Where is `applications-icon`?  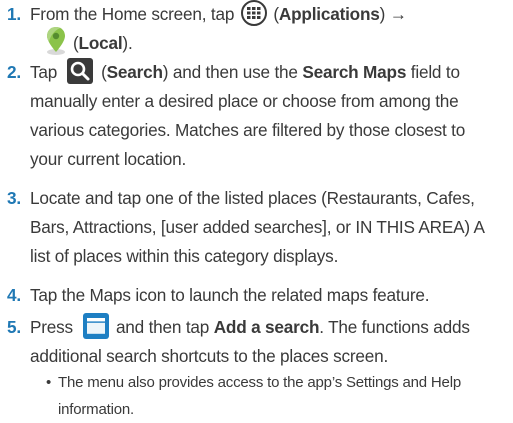
applications-icon is located at coordinates (253, 13).